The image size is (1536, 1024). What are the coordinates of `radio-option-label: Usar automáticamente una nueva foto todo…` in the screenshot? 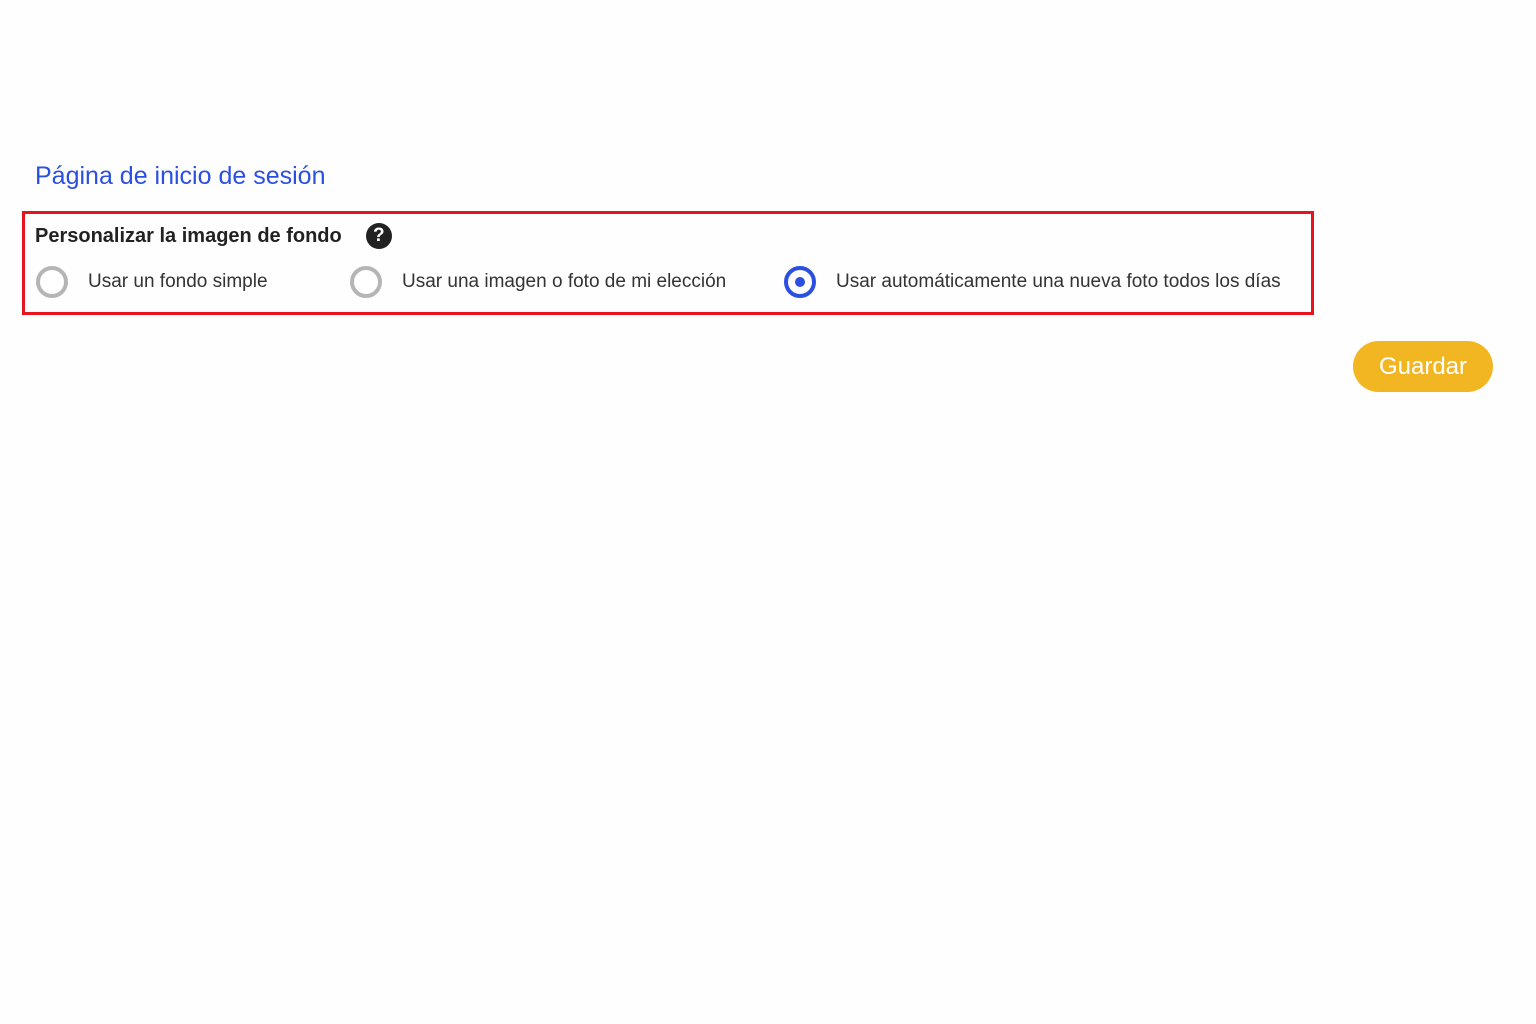 It's located at (1058, 281).